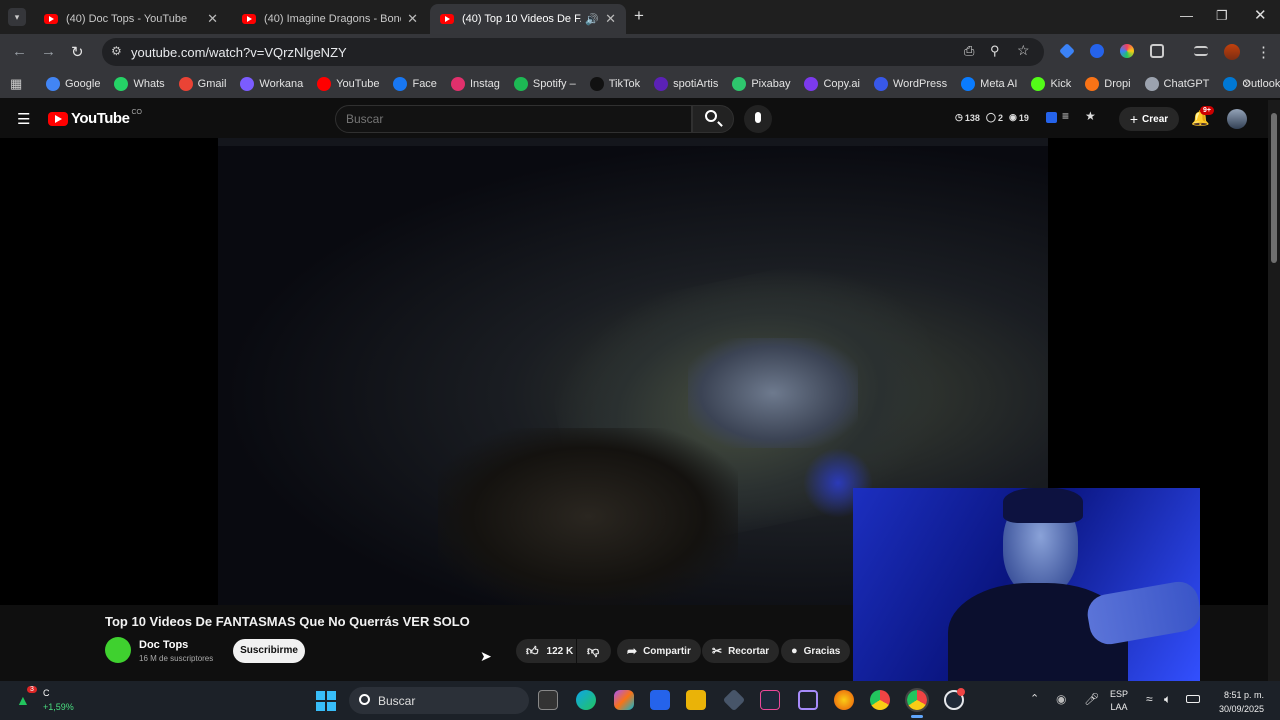 This screenshot has width=1280, height=720. I want to click on search-input, so click(496, 119).